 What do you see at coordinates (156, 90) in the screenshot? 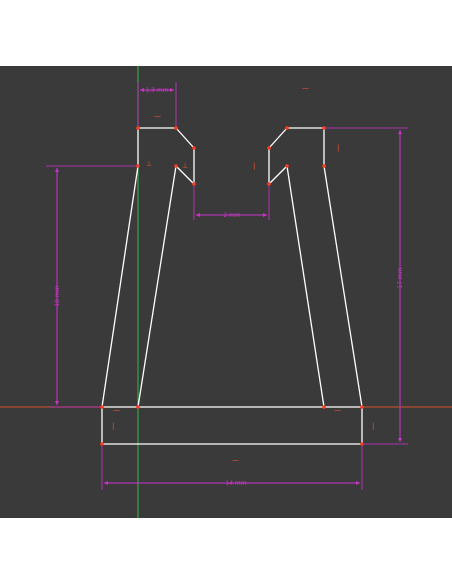
I see `dimension-label: 1.3 mm` at bounding box center [156, 90].